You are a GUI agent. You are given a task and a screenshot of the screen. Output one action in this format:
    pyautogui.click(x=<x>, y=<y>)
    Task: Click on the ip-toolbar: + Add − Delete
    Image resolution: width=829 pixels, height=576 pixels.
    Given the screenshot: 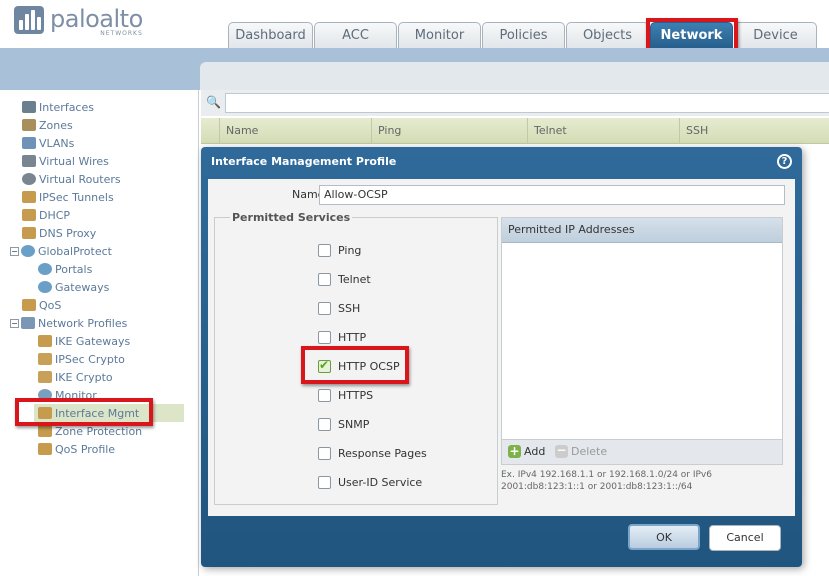 What is the action you would take?
    pyautogui.click(x=642, y=451)
    